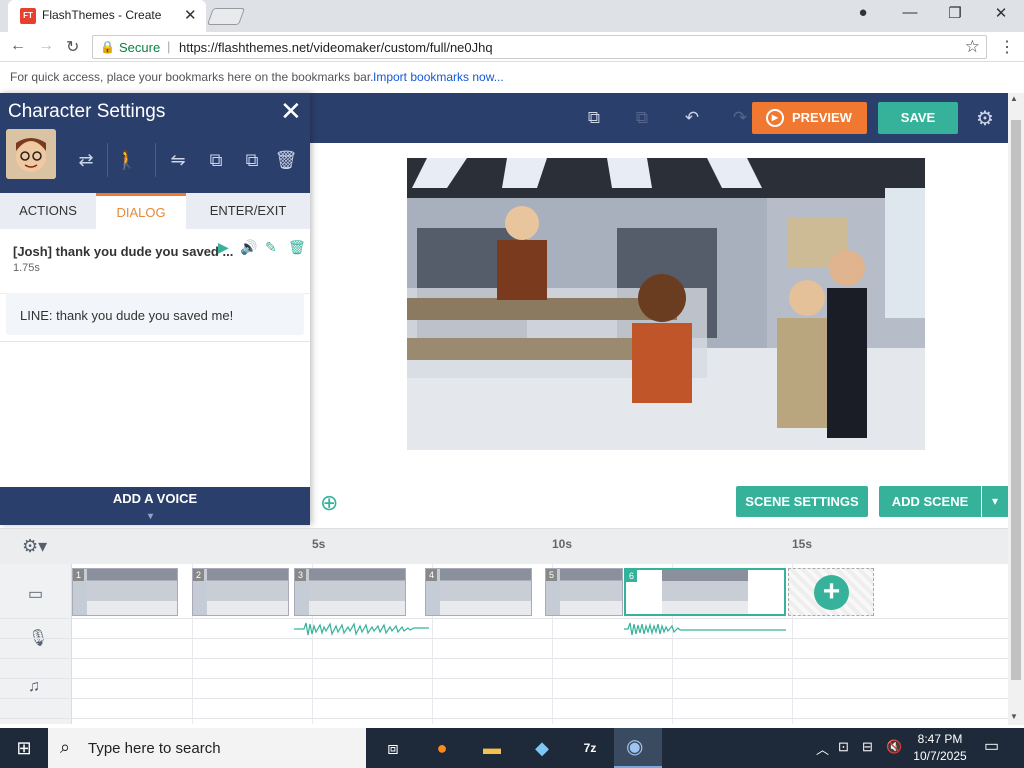  What do you see at coordinates (809, 118) in the screenshot?
I see `preview-button: ▶ PREVIEW` at bounding box center [809, 118].